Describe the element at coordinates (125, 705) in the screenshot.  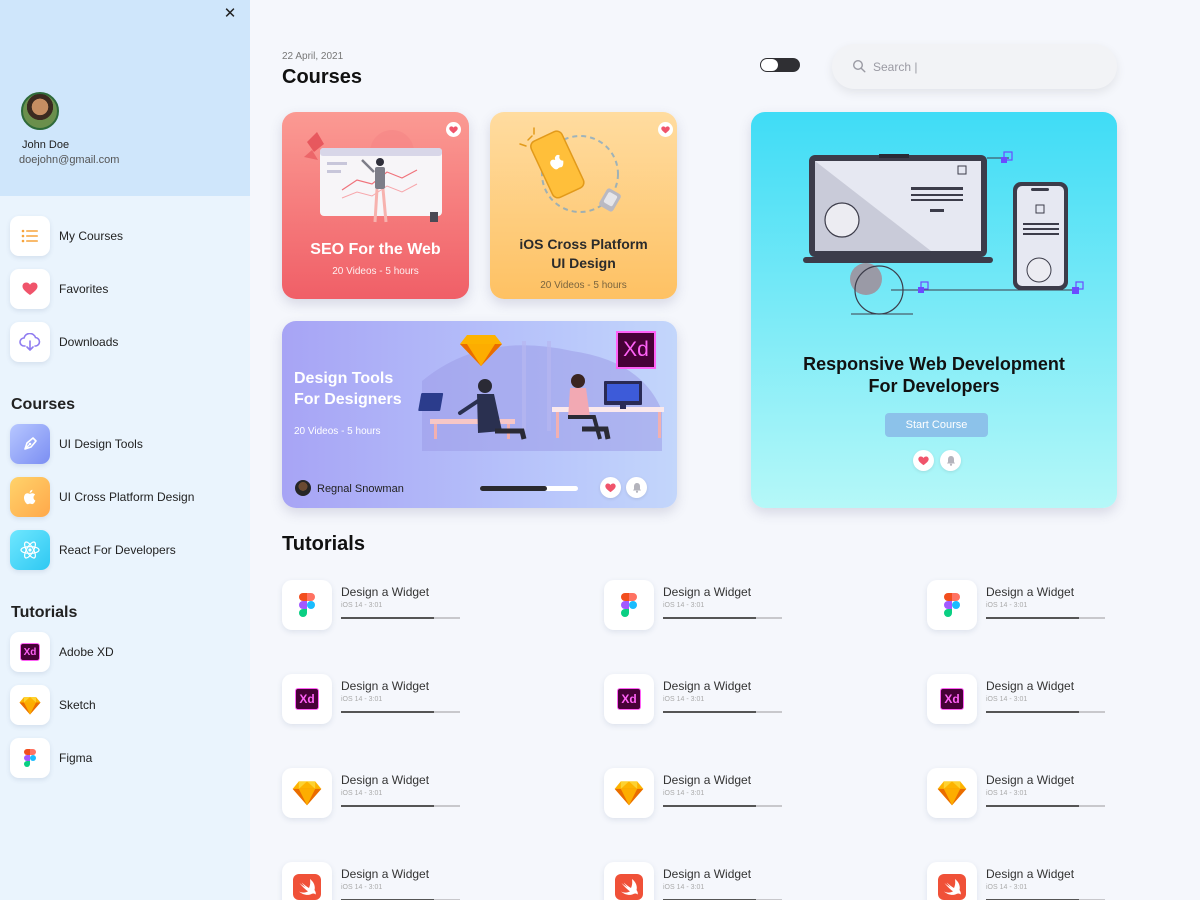
I see `sidebar-item-sketch: Sketch` at that location.